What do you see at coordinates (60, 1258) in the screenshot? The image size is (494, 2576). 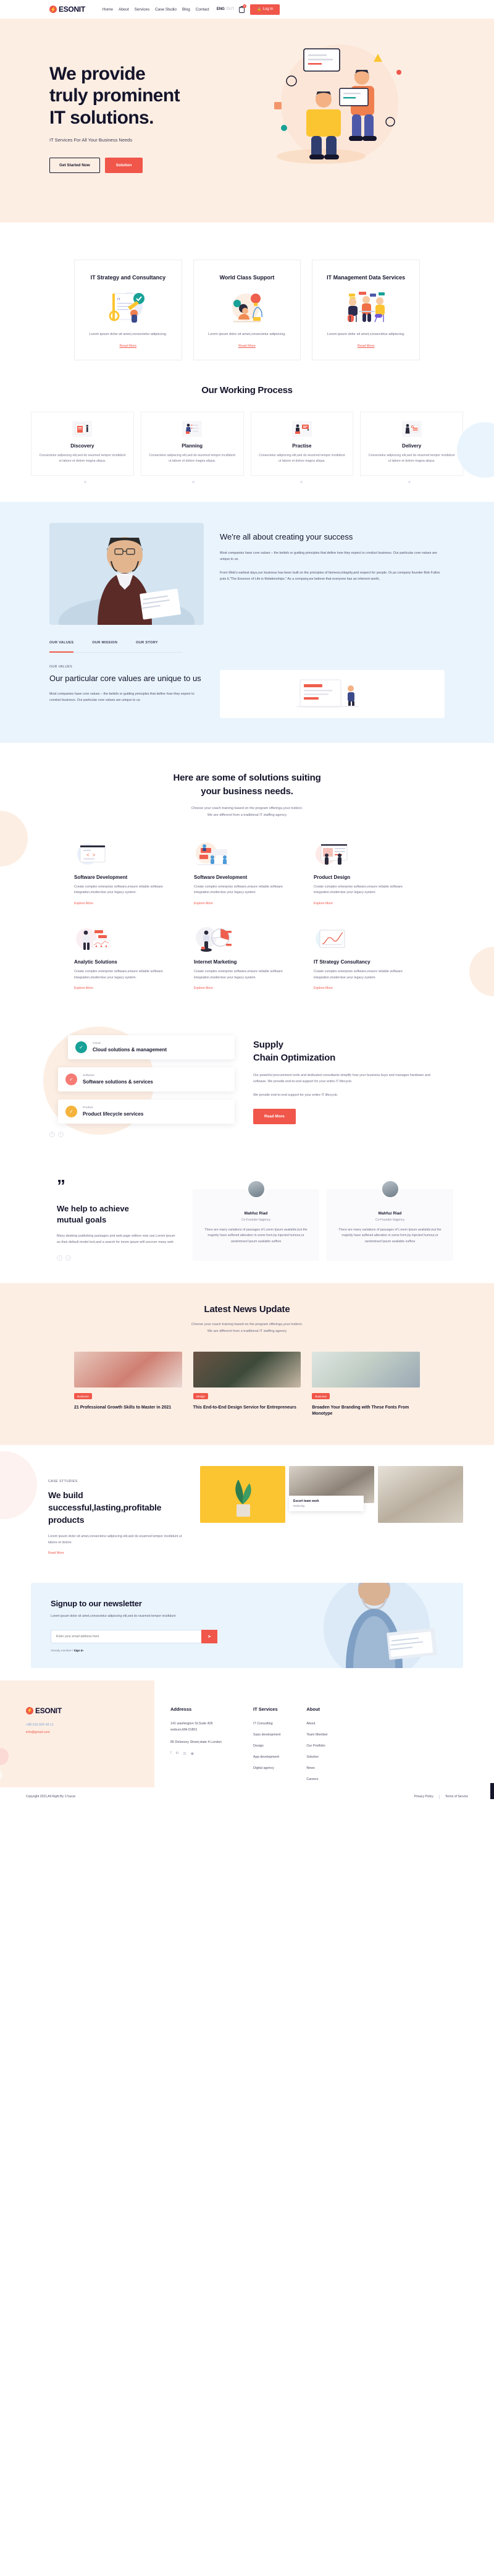 I see `testimonial-prev-icon: ‹` at bounding box center [60, 1258].